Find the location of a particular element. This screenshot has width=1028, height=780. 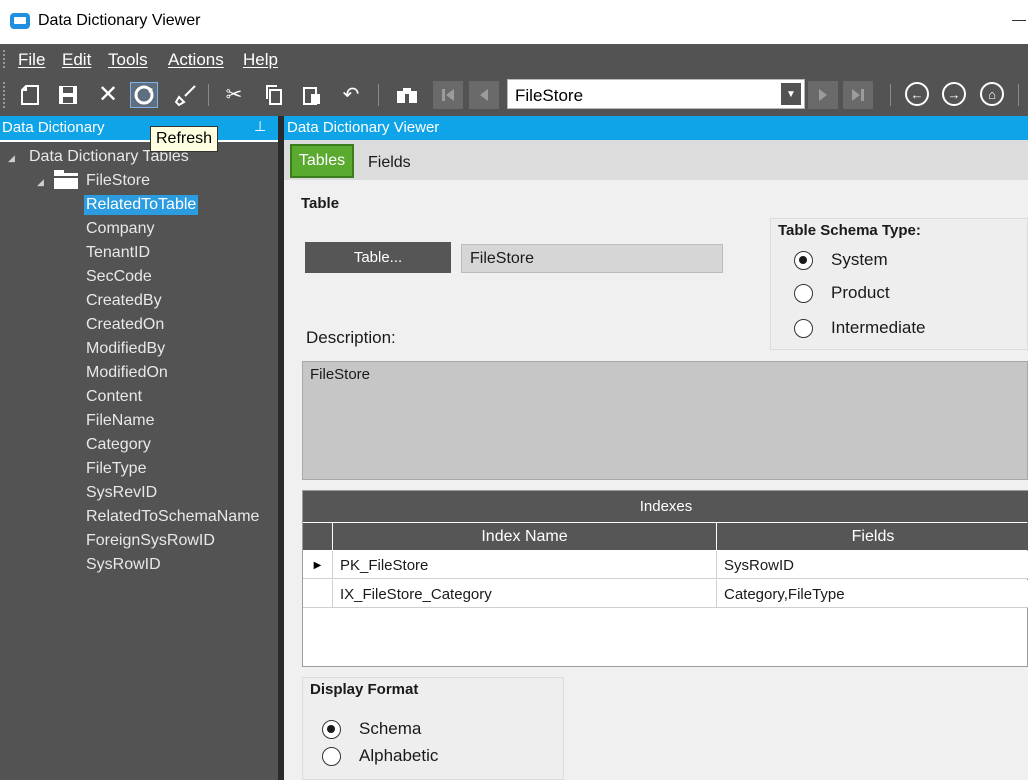

radio-intermediate: Intermediate is located at coordinates (860, 328).